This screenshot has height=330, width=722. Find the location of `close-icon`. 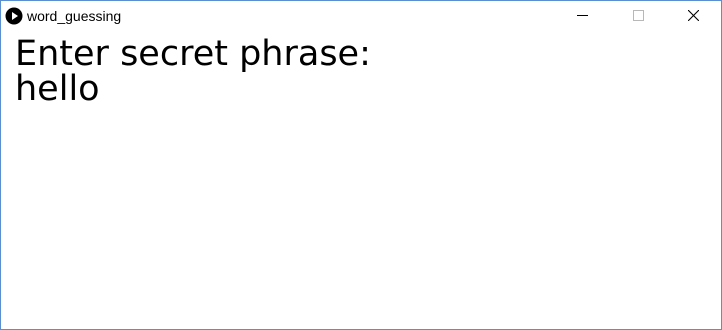

close-icon is located at coordinates (693, 15).